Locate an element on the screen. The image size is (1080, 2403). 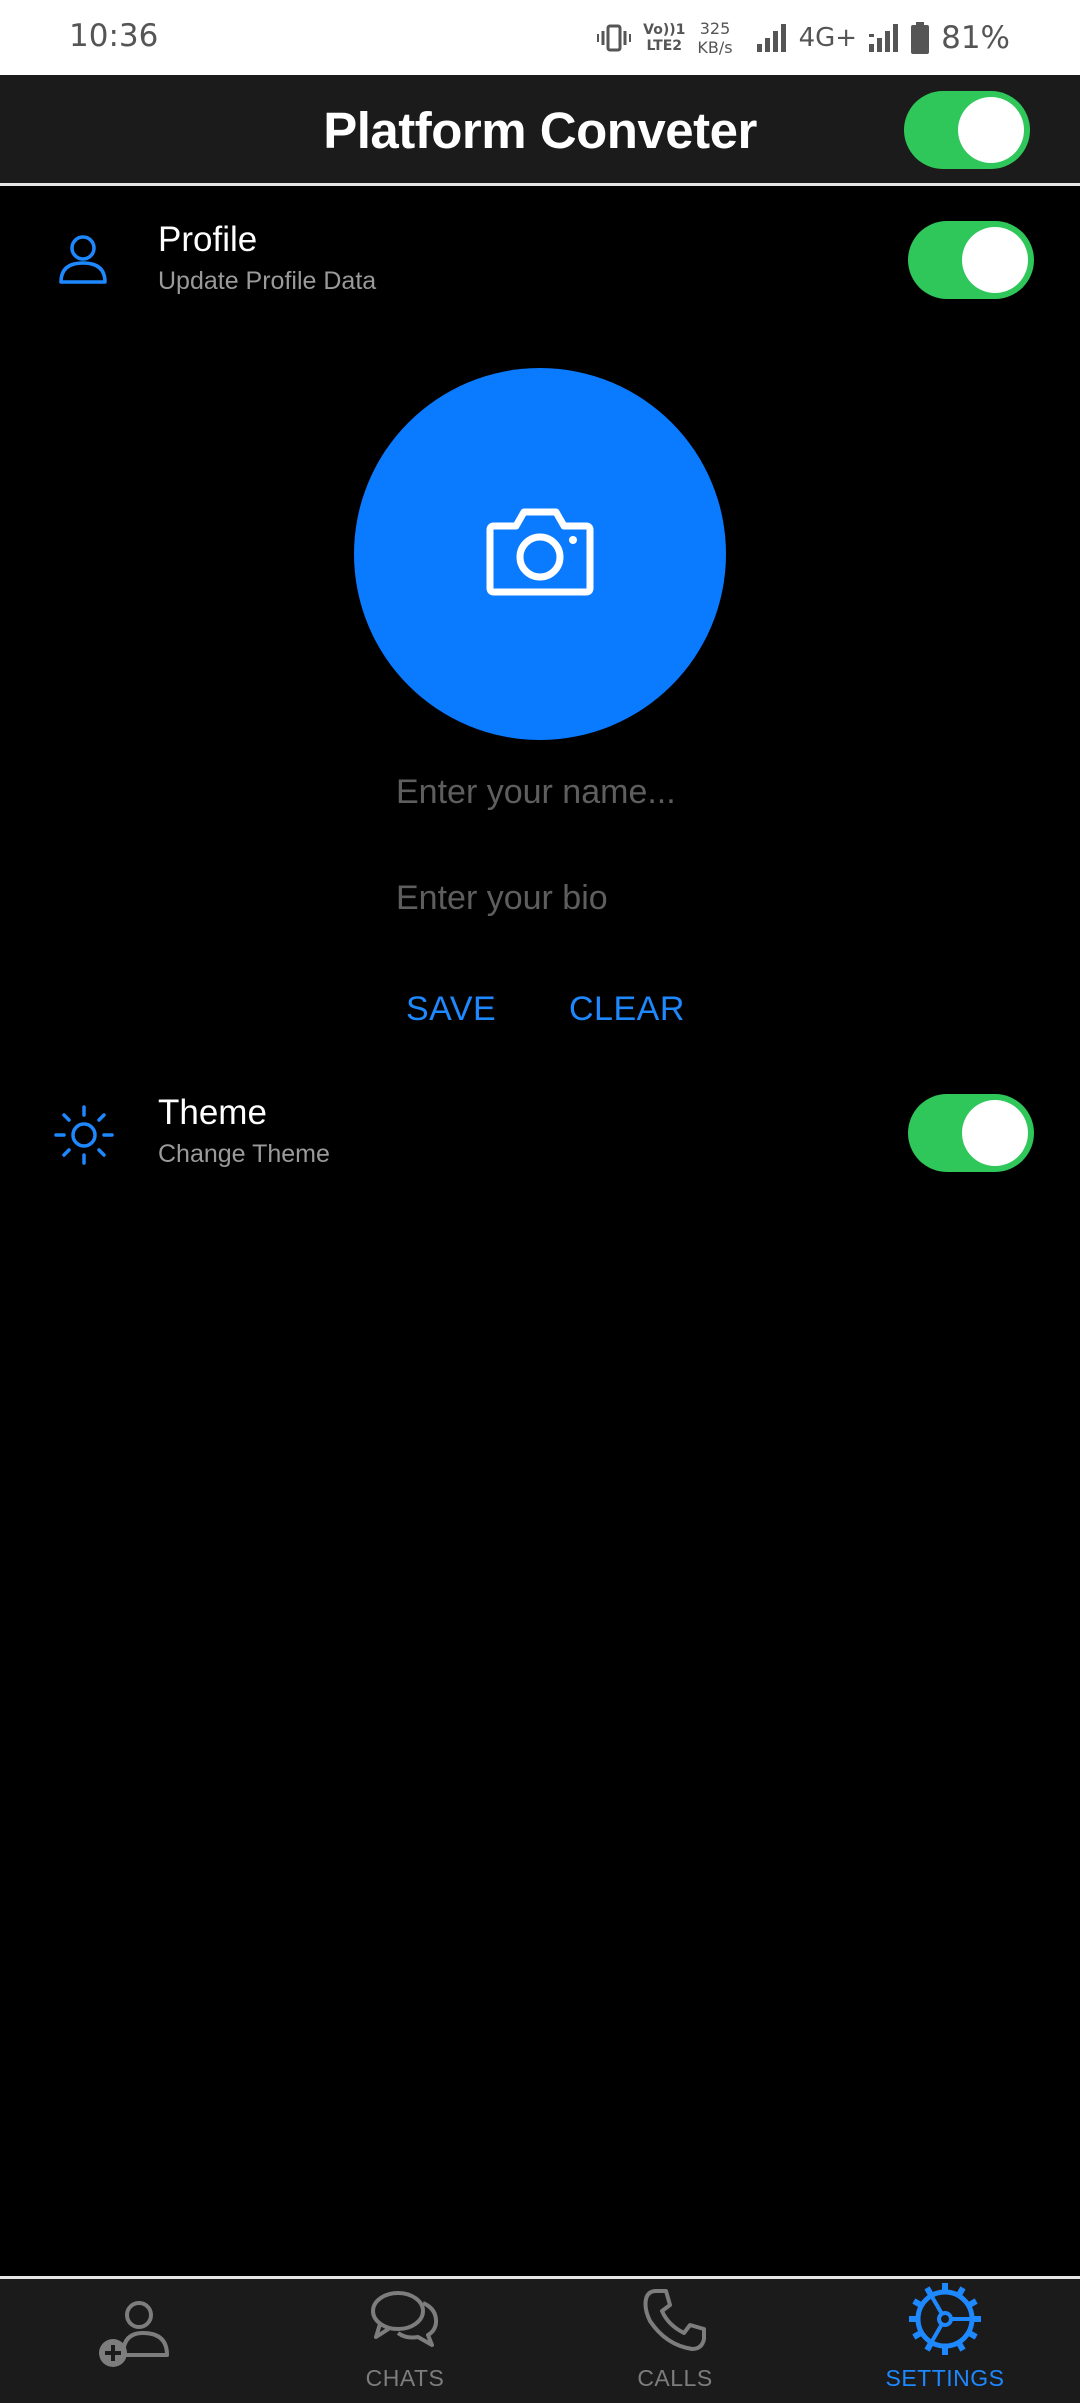
bottom-nav: CHATS CALLS SETTINGS is located at coordinates (540, 2339).